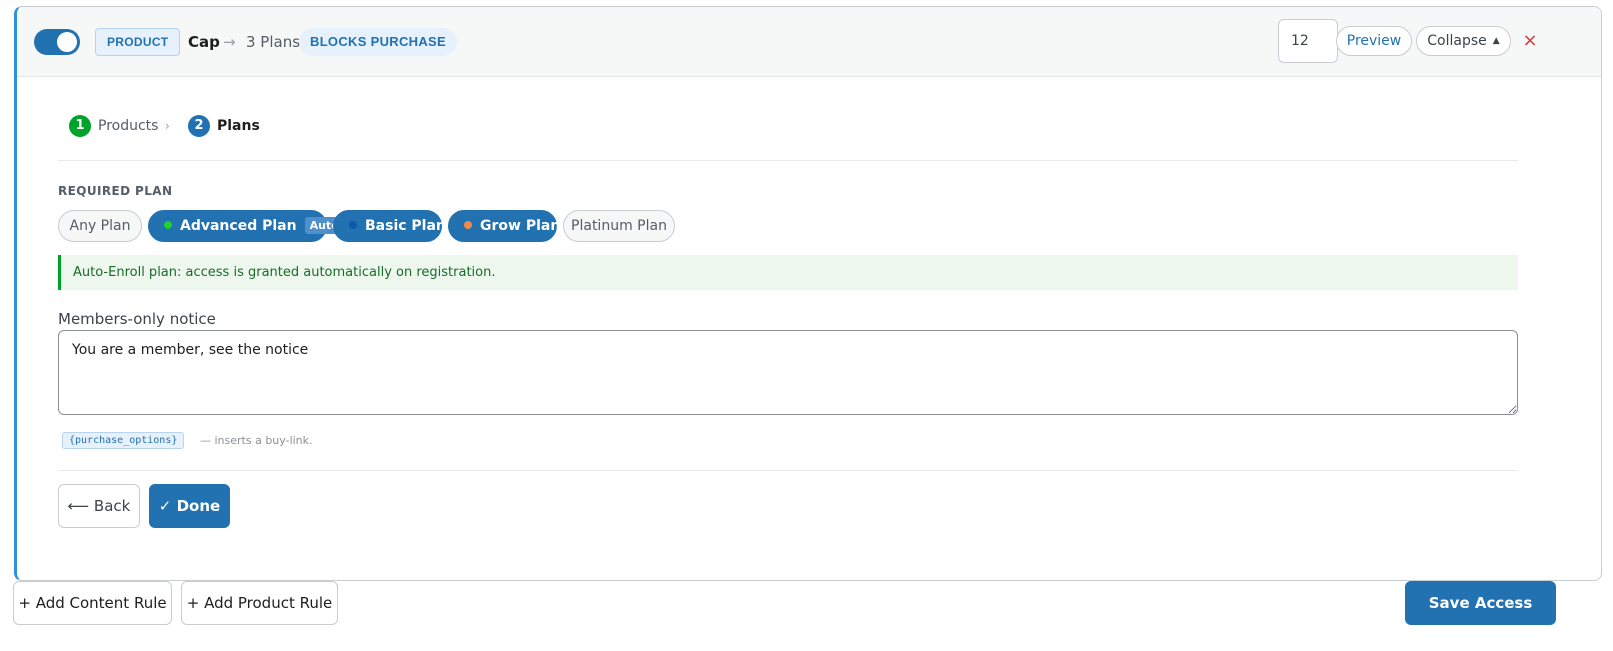 The height and width of the screenshot is (651, 1613). Describe the element at coordinates (138, 42) in the screenshot. I see `rule-type-badge: PRODUCT` at that location.